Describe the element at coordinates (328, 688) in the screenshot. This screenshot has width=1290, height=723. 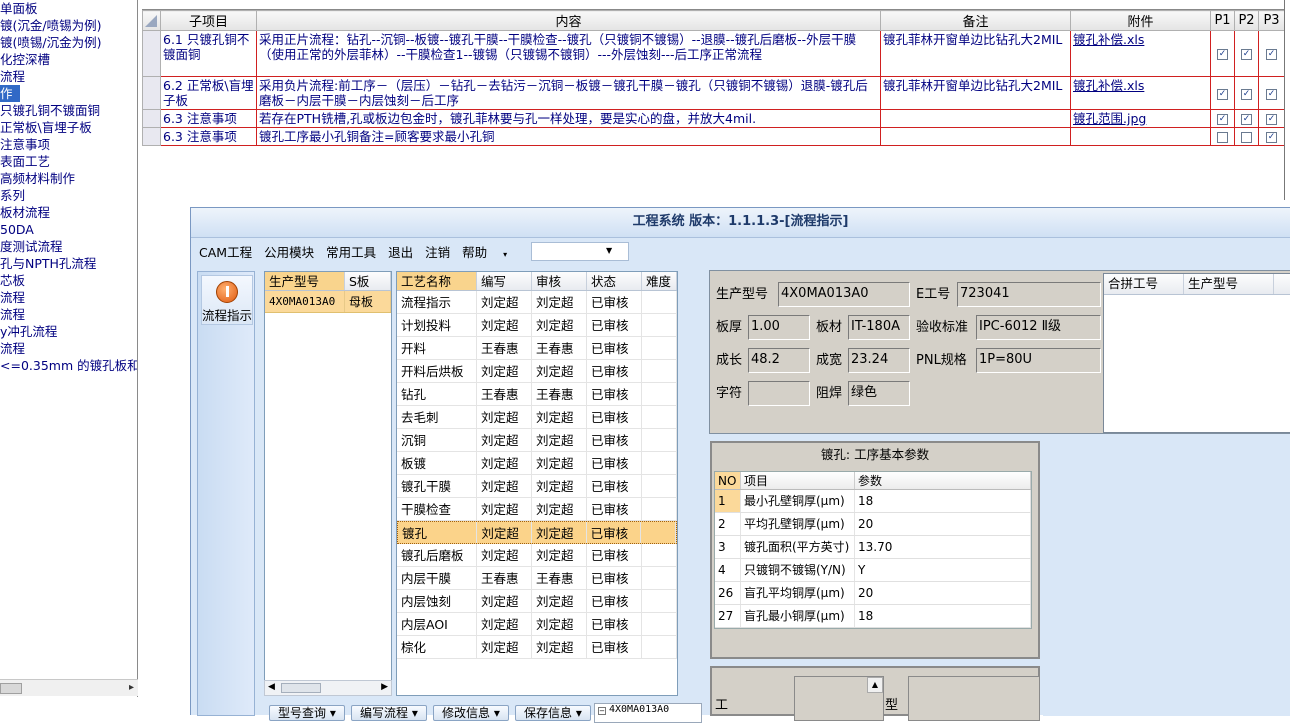
I see `model-list-scrollbar: ◀ ▶` at that location.